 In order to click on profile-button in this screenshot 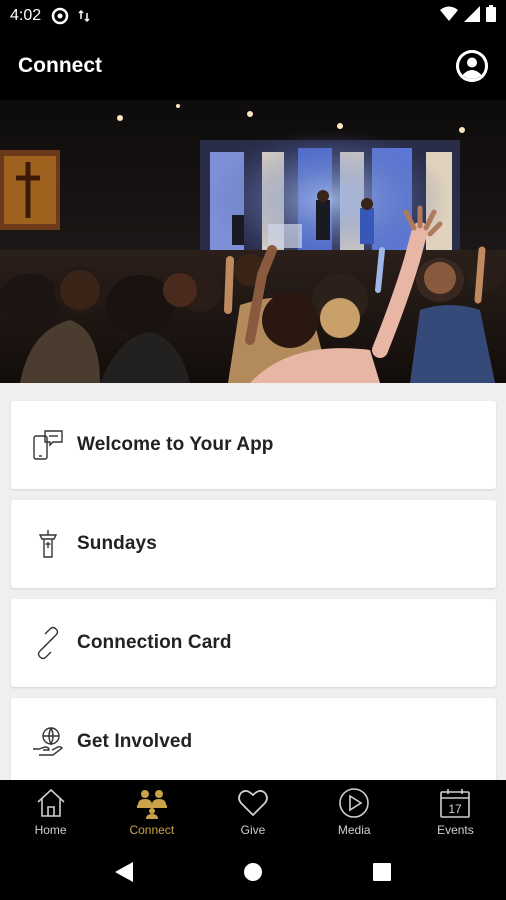, I will do `click(472, 66)`.